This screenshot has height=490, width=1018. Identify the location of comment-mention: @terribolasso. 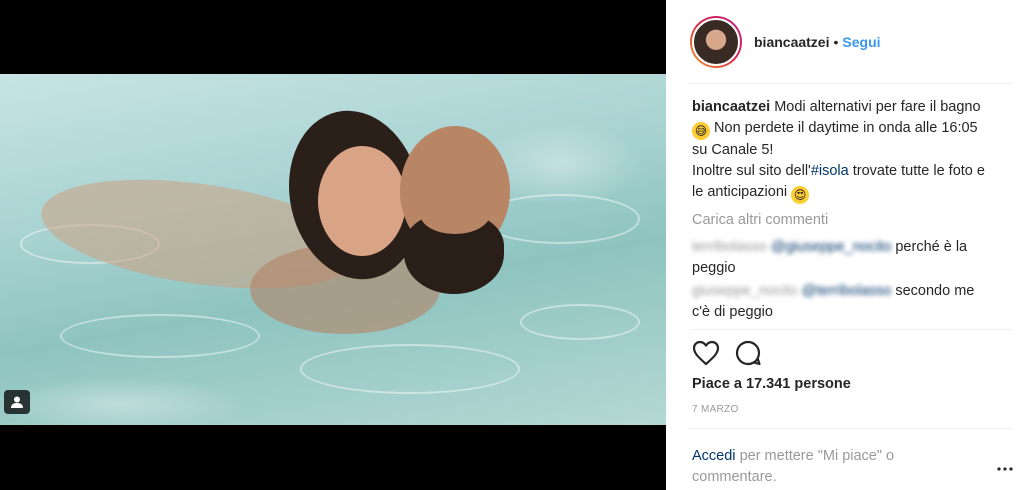
(847, 291).